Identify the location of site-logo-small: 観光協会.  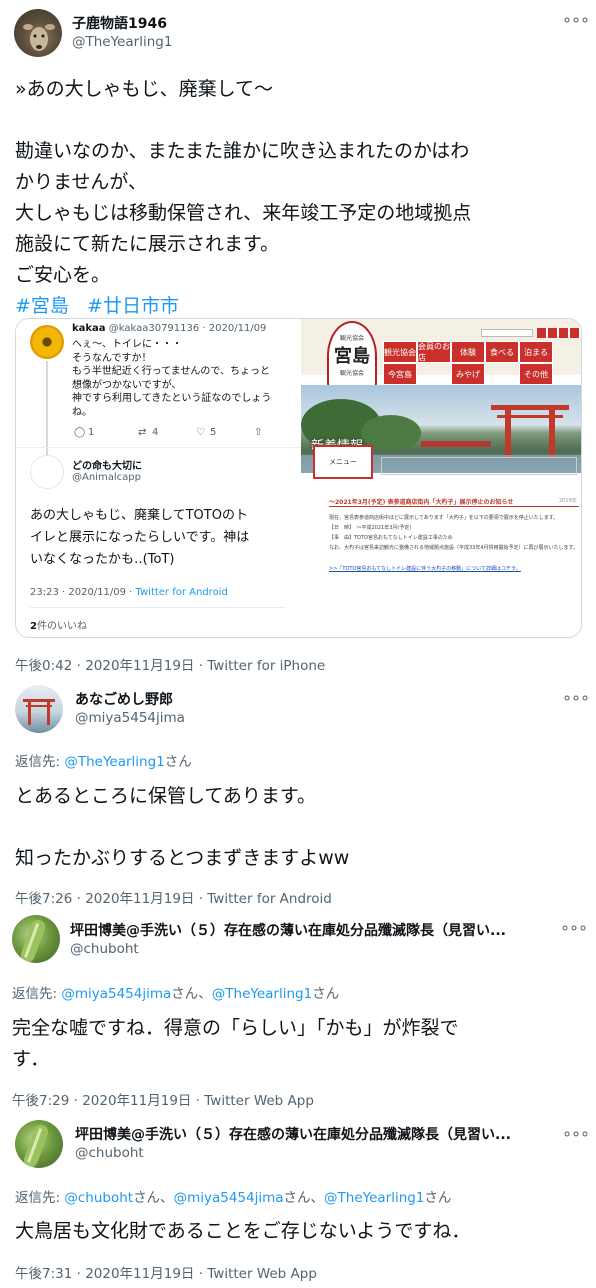
(351, 338).